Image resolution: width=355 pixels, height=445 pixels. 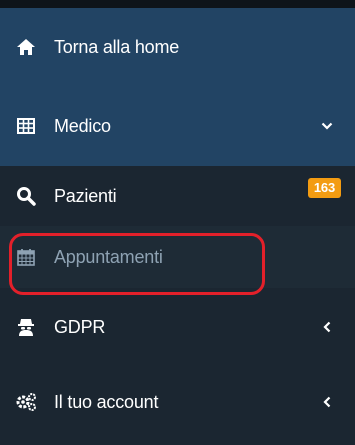 I want to click on sidebar-item-label: GDPR, so click(x=80, y=326).